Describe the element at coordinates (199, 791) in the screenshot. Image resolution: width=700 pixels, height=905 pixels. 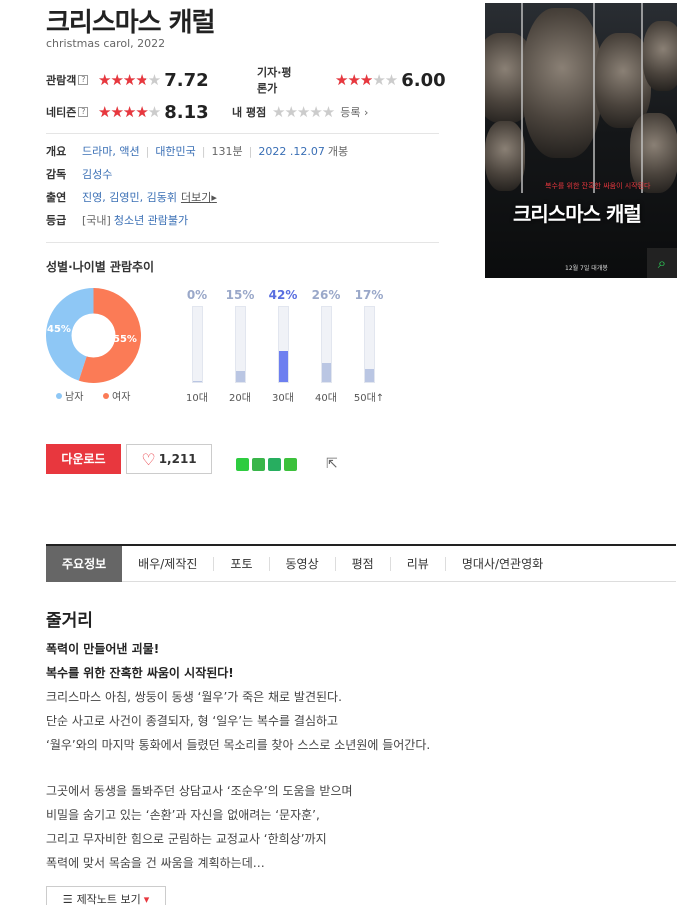
I see `plot-line: 그곳에서 동생을 돌봐주던 상담교사 ‘조순우’의 도움을 받으며` at that location.